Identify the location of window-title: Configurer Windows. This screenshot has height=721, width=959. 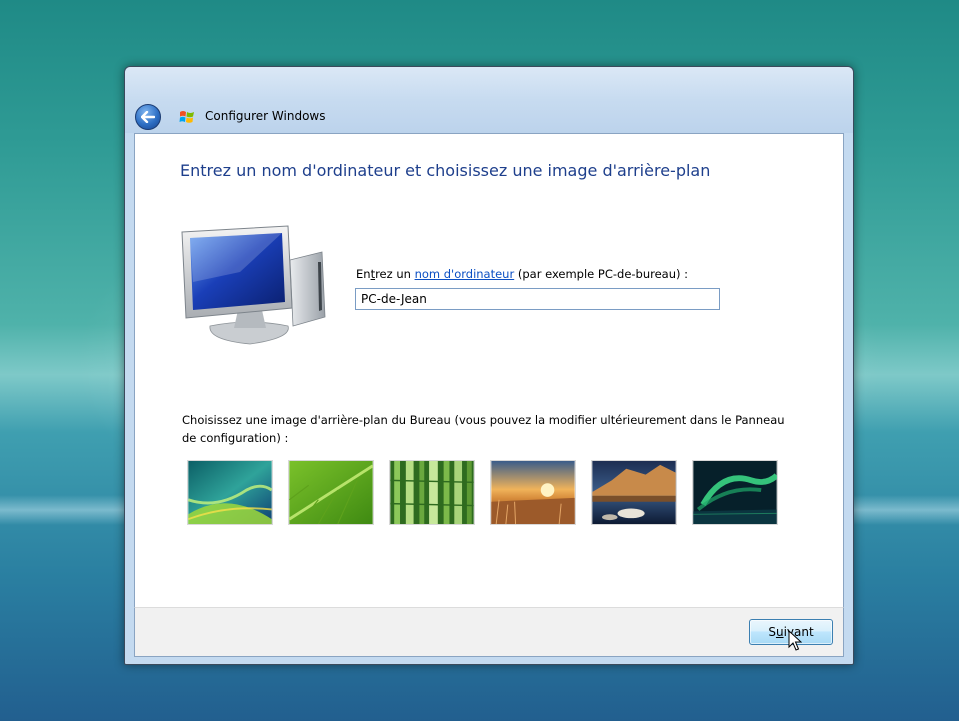
(265, 116).